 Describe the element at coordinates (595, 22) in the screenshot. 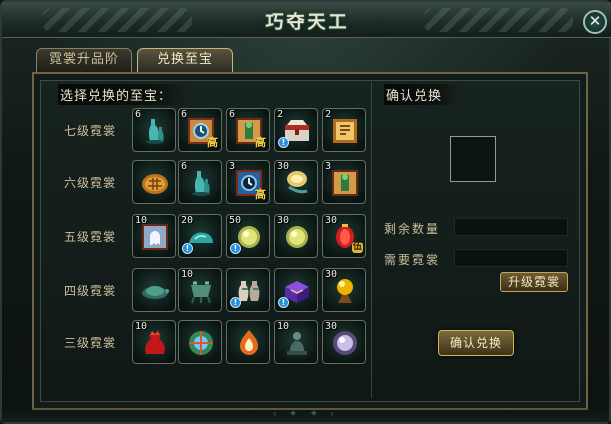

I see `close-icon: ✕` at that location.